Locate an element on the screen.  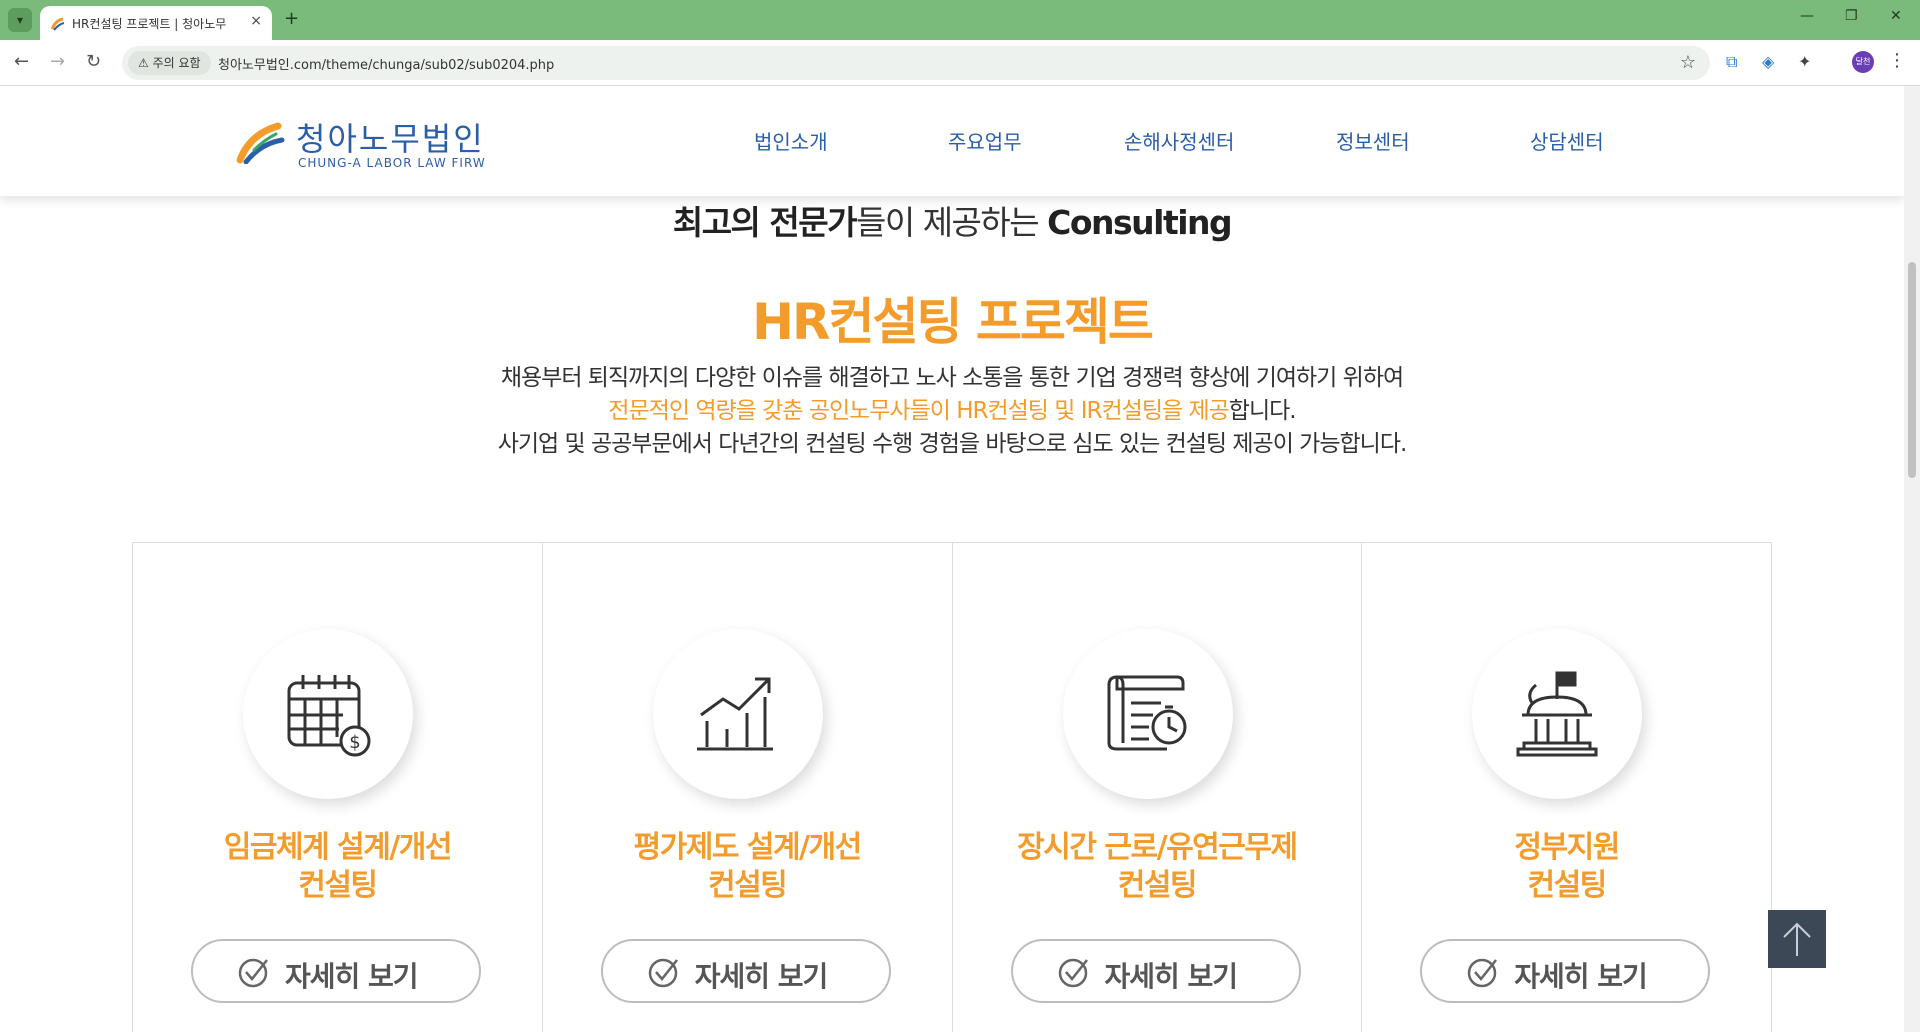
subtitle-normal: 들이 제공하는 is located at coordinates (951, 222).